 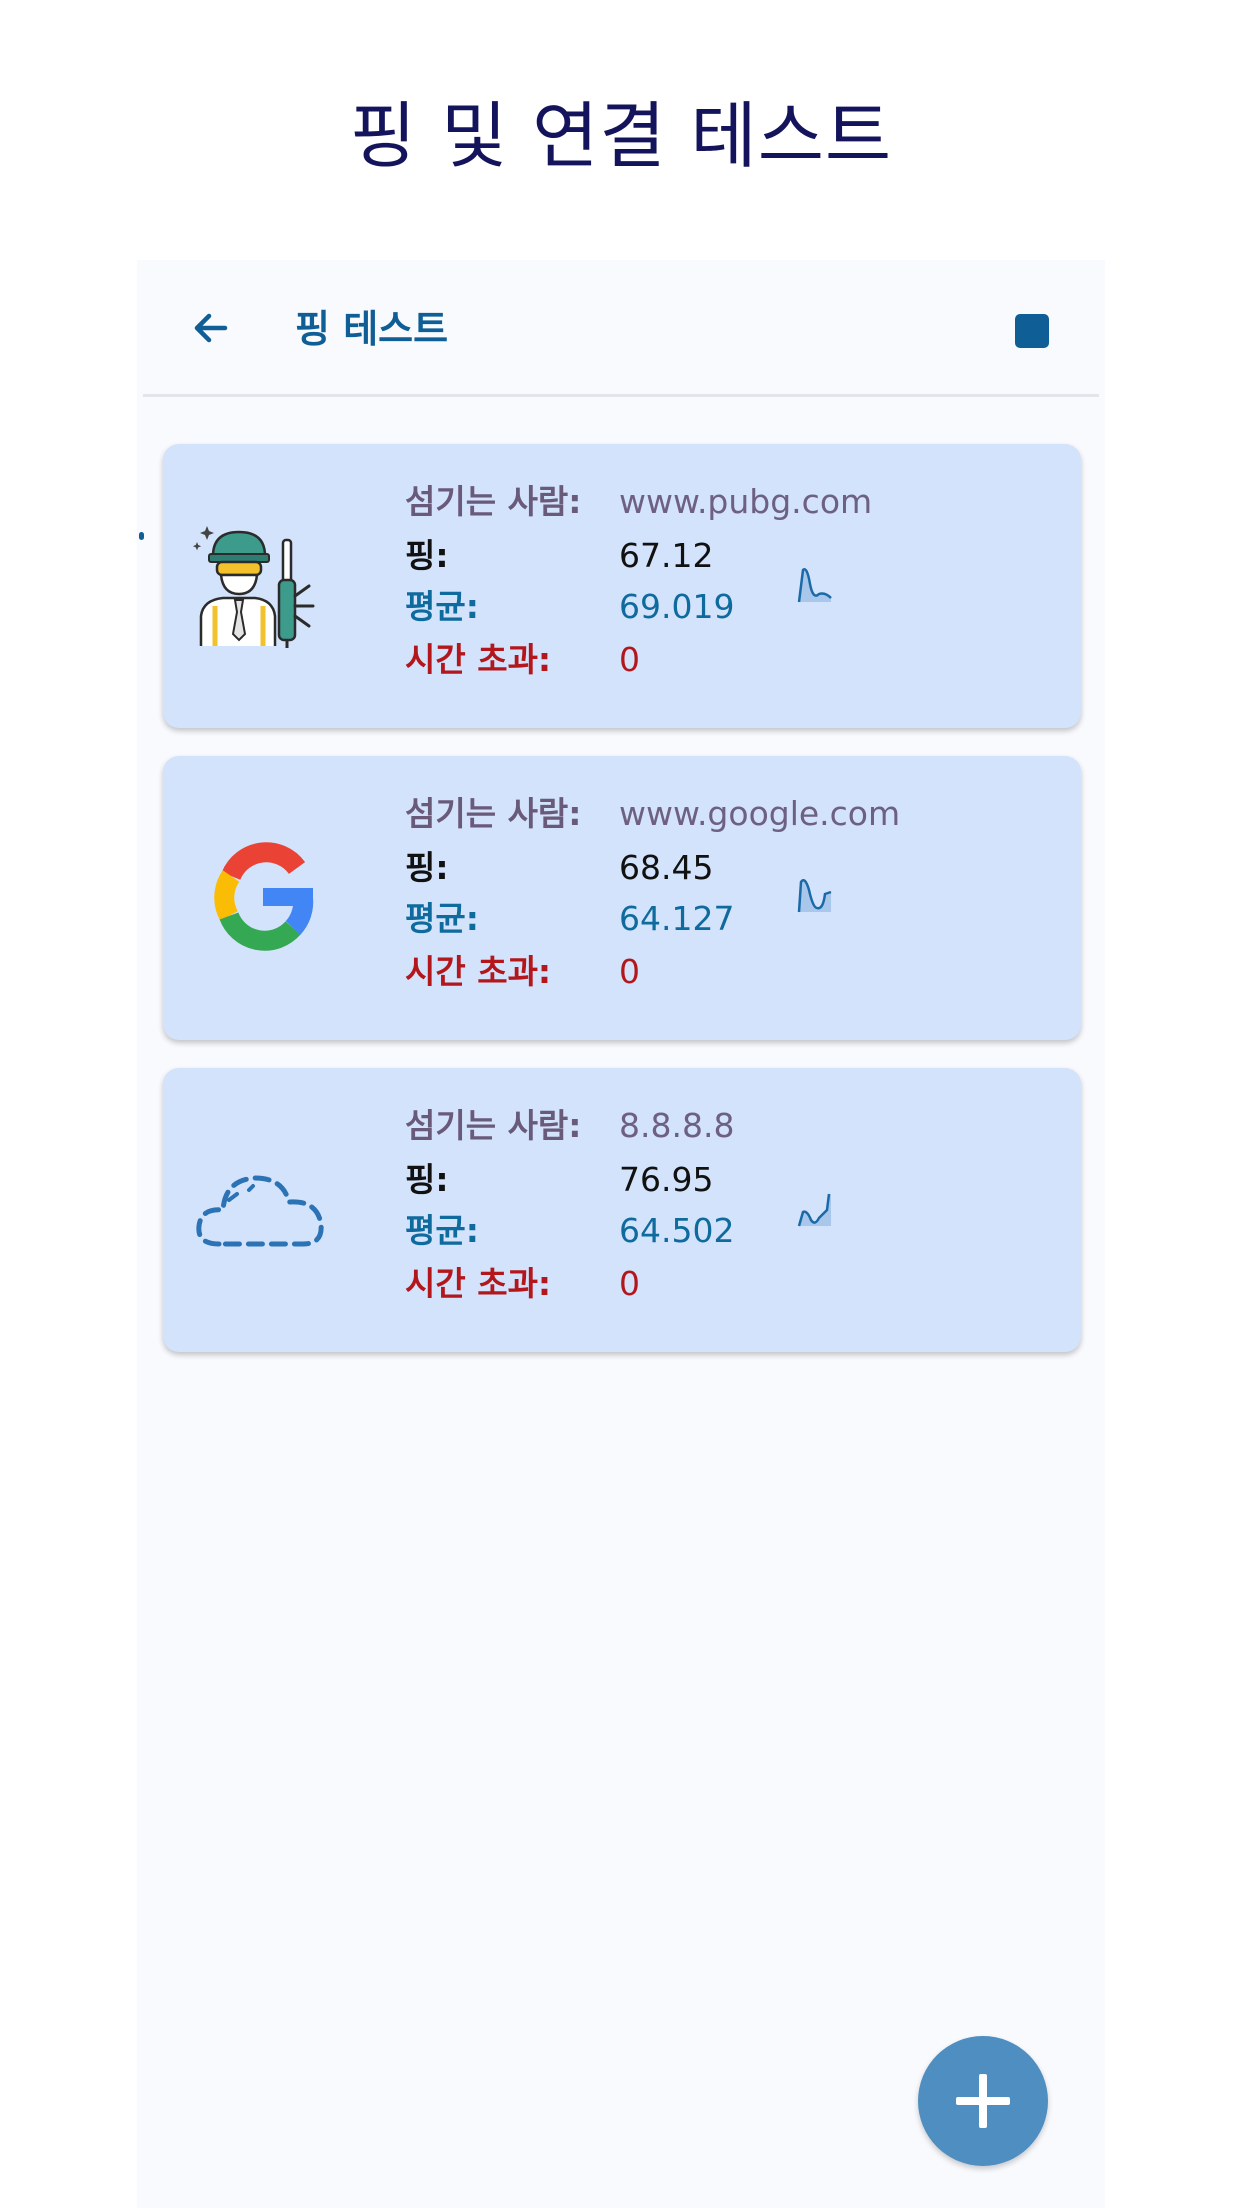 What do you see at coordinates (666, 867) in the screenshot?
I see `ping-value: 68.45` at bounding box center [666, 867].